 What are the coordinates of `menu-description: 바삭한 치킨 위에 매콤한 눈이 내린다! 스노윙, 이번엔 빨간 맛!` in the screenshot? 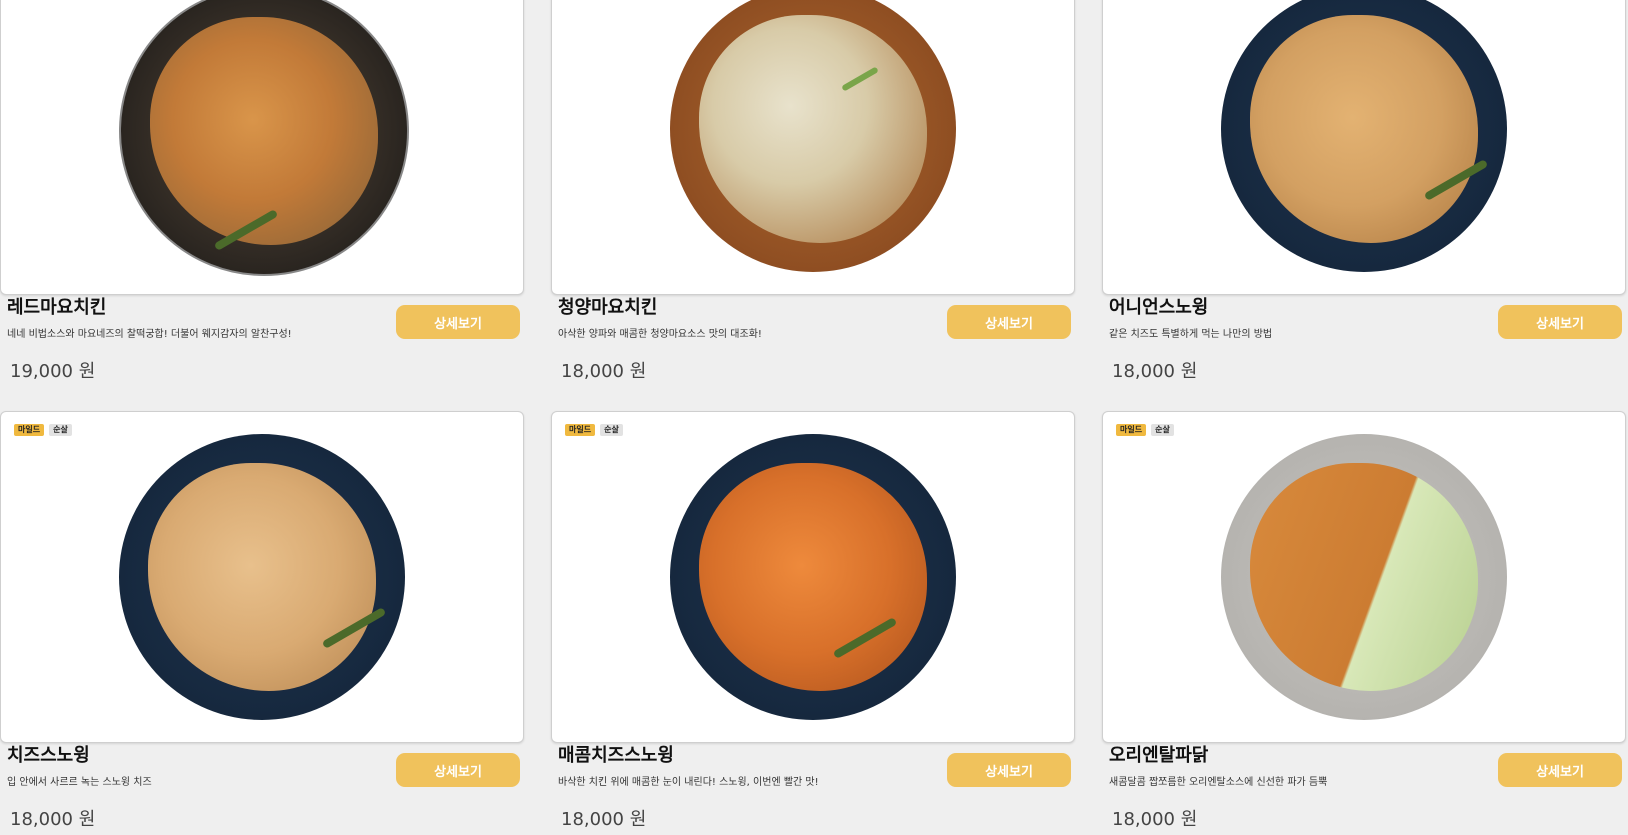 It's located at (688, 782).